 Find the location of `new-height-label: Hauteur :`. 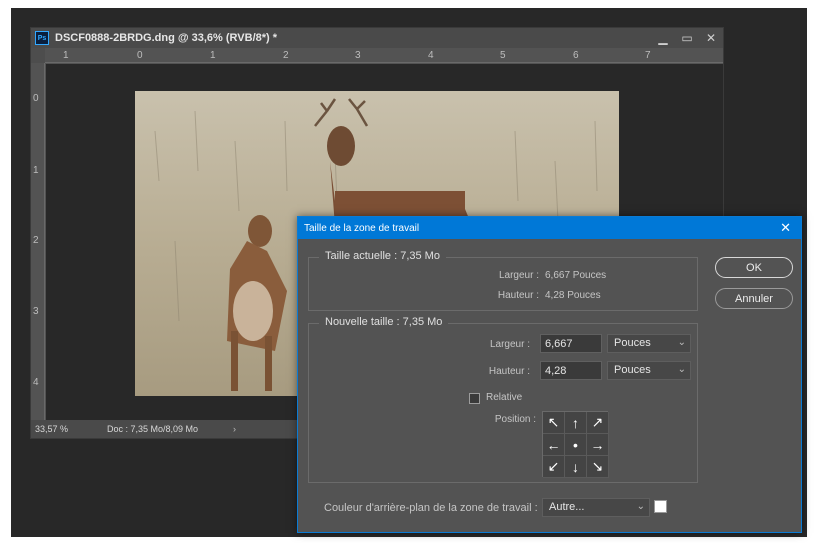

new-height-label: Hauteur : is located at coordinates (509, 371).